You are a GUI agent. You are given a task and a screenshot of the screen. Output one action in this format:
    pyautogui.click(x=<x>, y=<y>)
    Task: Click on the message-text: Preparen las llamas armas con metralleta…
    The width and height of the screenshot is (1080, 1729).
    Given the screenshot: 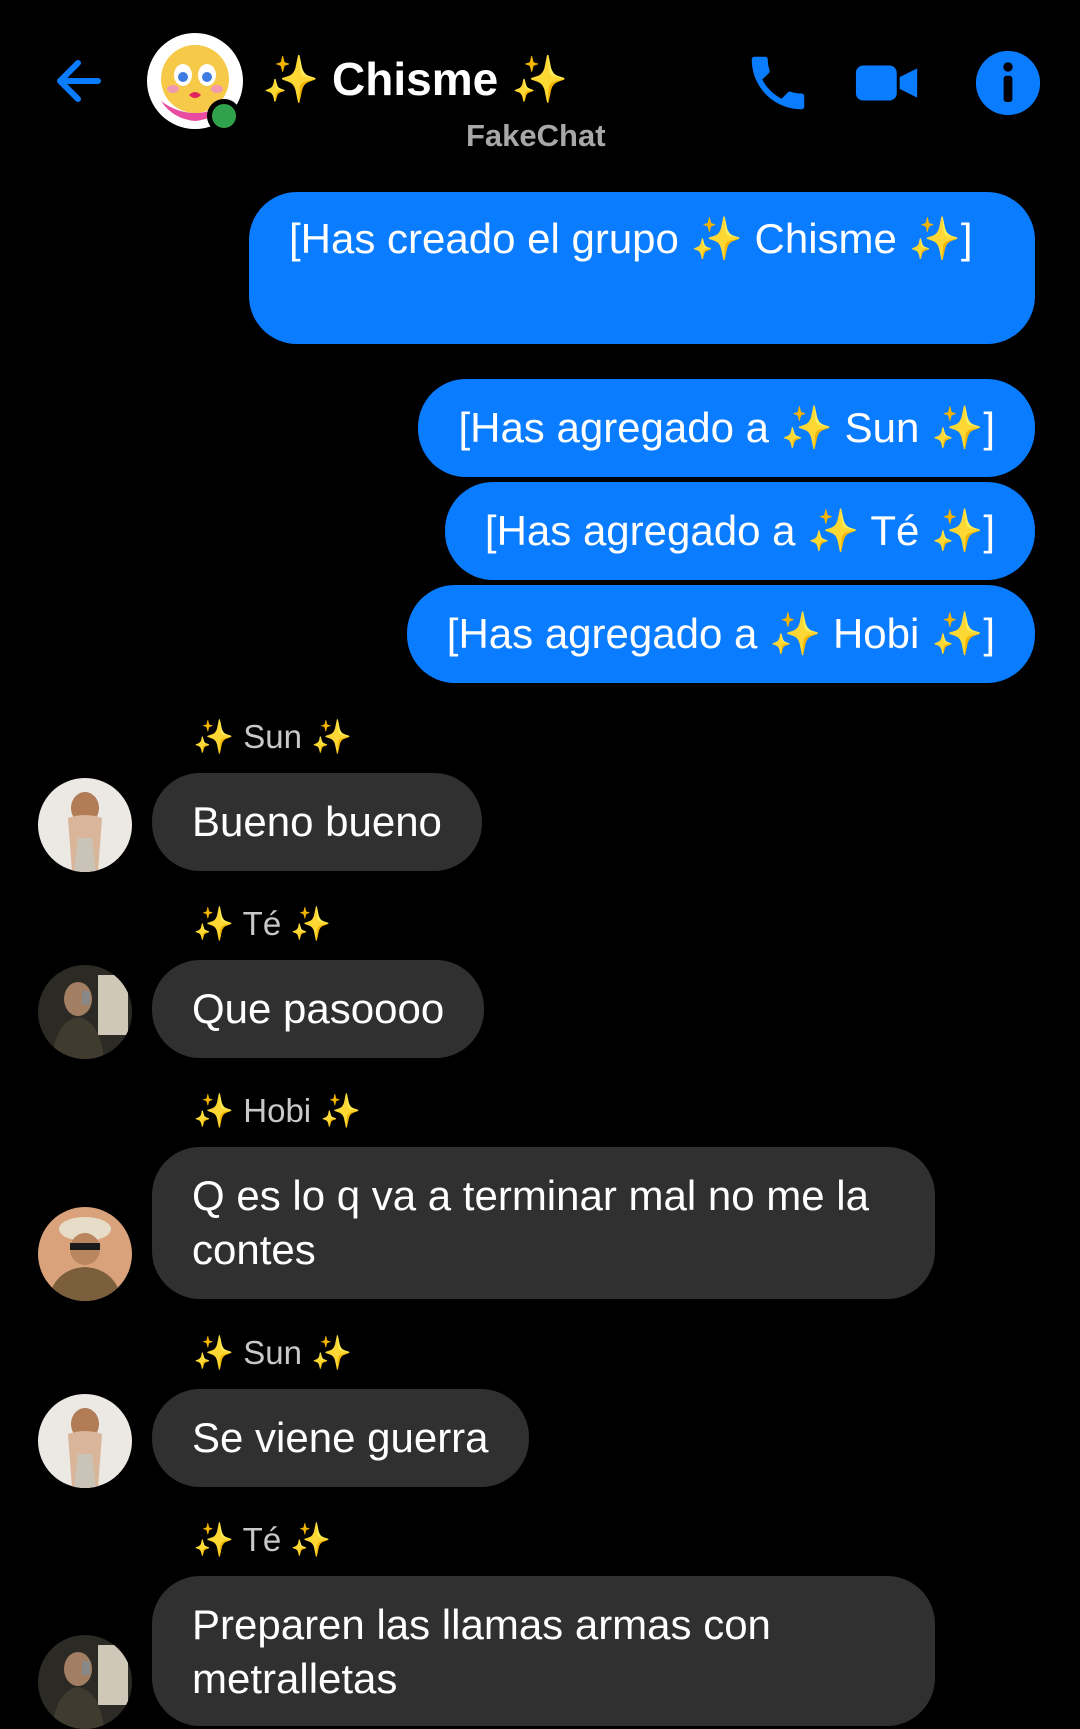 What is the action you would take?
    pyautogui.click(x=481, y=1651)
    